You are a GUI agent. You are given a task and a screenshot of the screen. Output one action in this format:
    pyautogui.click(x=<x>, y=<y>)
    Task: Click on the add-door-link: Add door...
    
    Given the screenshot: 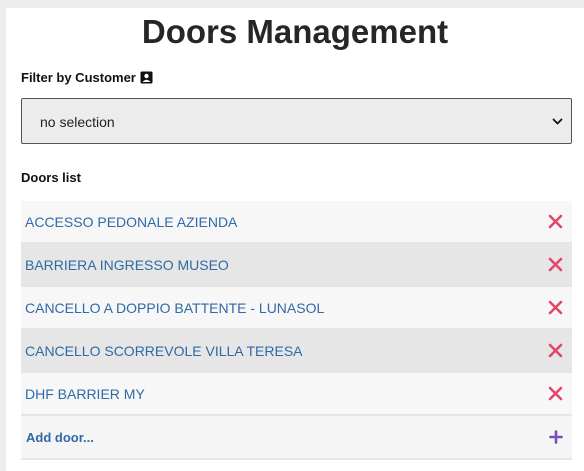 What is the action you would take?
    pyautogui.click(x=60, y=437)
    